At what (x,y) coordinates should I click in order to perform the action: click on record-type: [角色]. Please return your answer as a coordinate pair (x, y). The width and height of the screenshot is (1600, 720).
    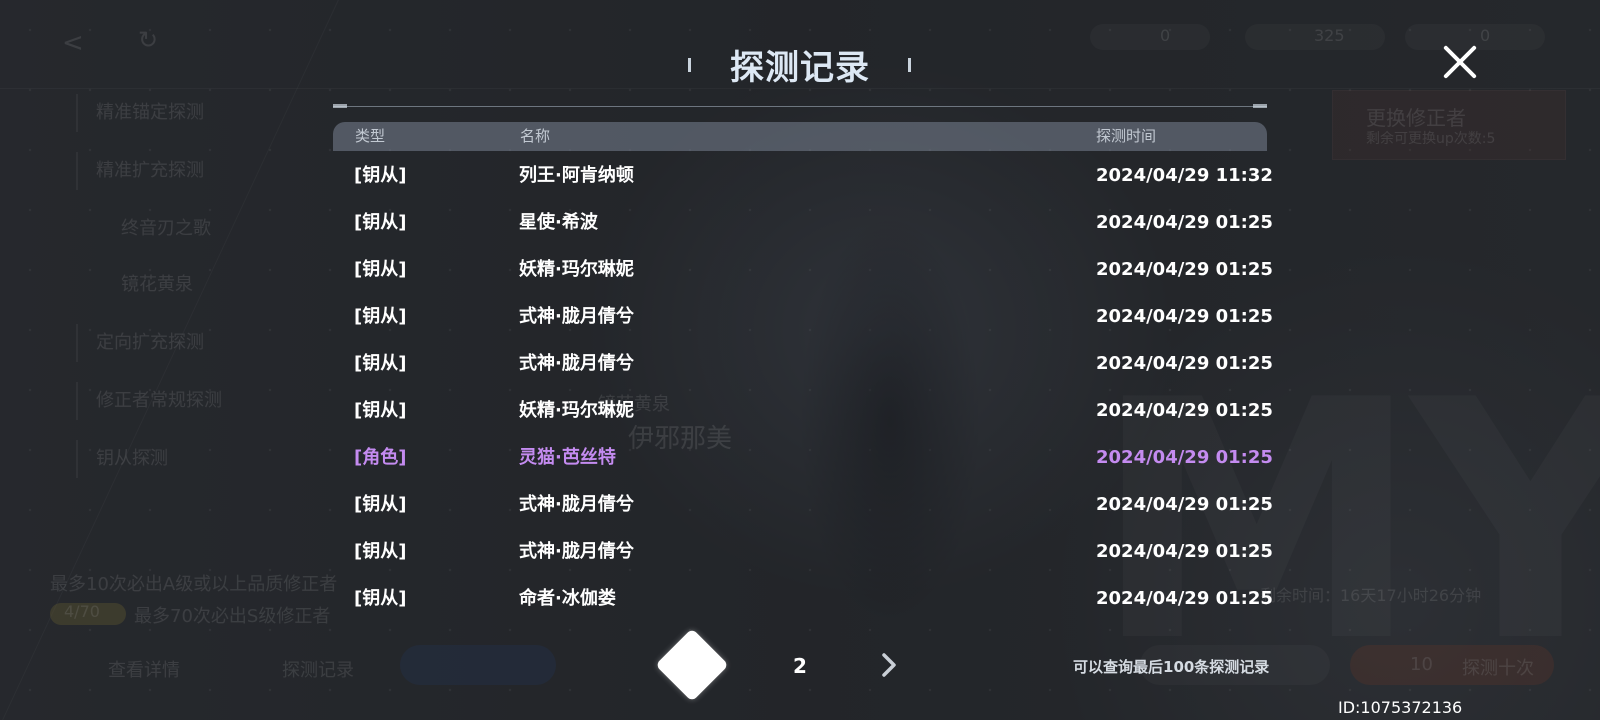
    Looking at the image, I should click on (380, 457).